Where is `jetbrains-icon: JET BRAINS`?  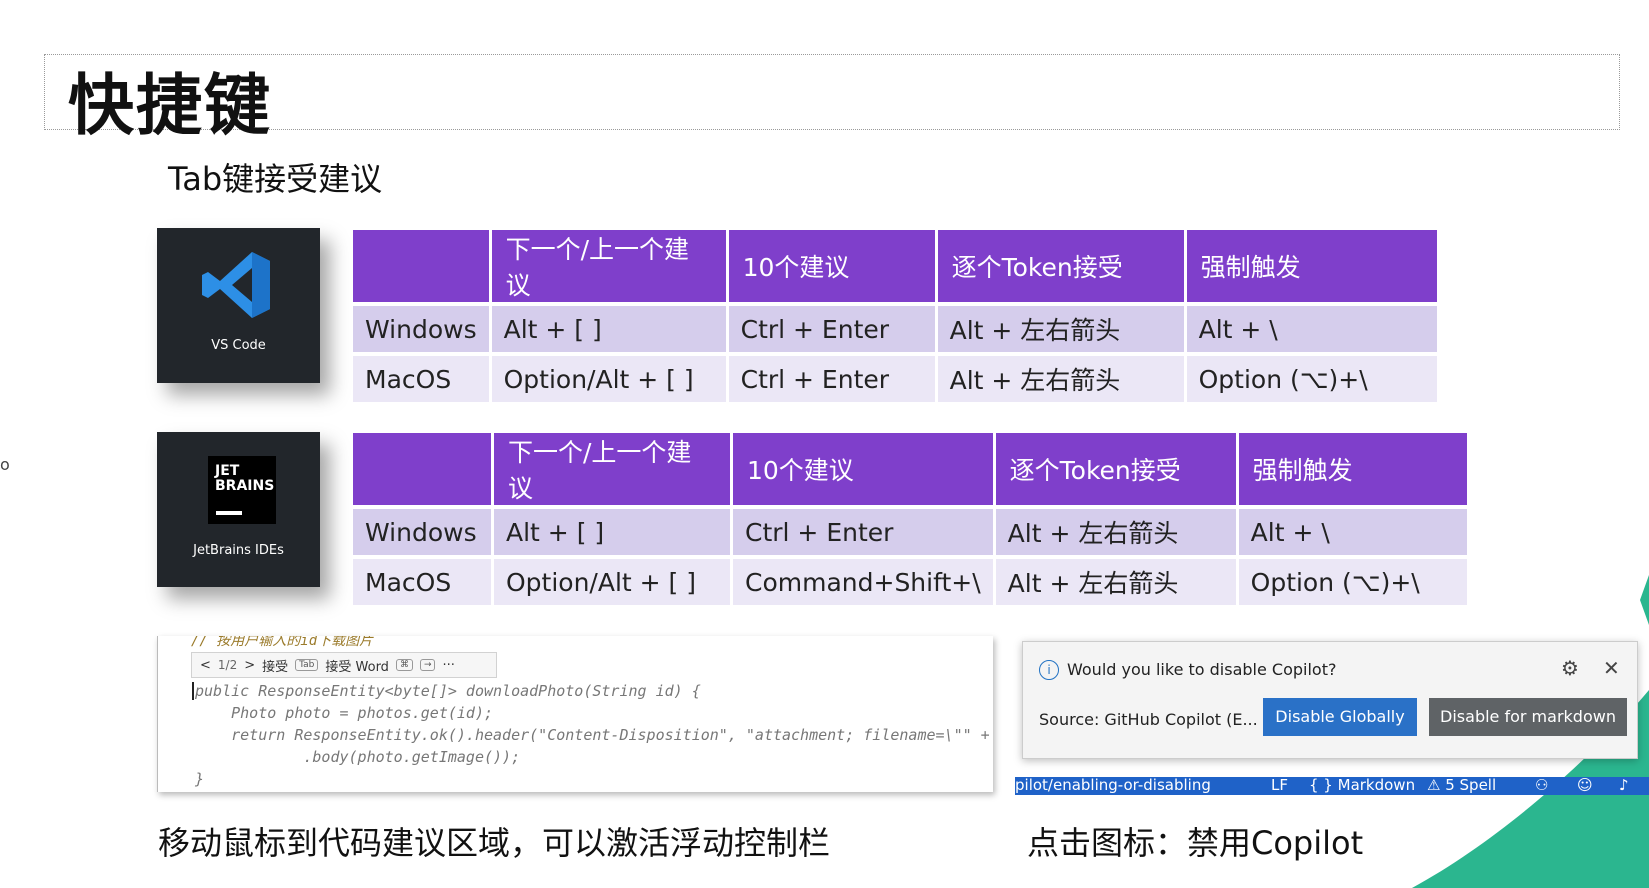 jetbrains-icon: JET BRAINS is located at coordinates (242, 490).